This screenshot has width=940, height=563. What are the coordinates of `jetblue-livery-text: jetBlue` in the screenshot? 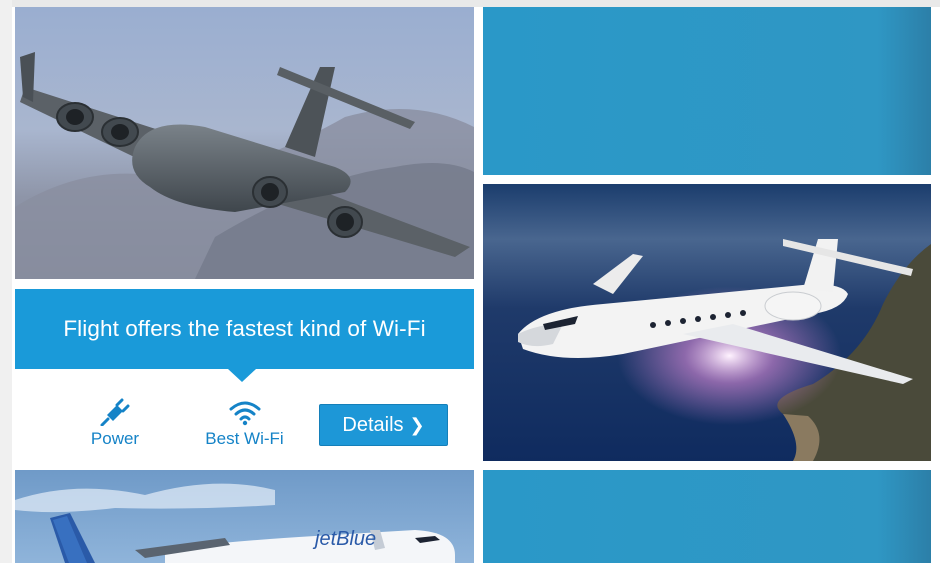 It's located at (346, 539).